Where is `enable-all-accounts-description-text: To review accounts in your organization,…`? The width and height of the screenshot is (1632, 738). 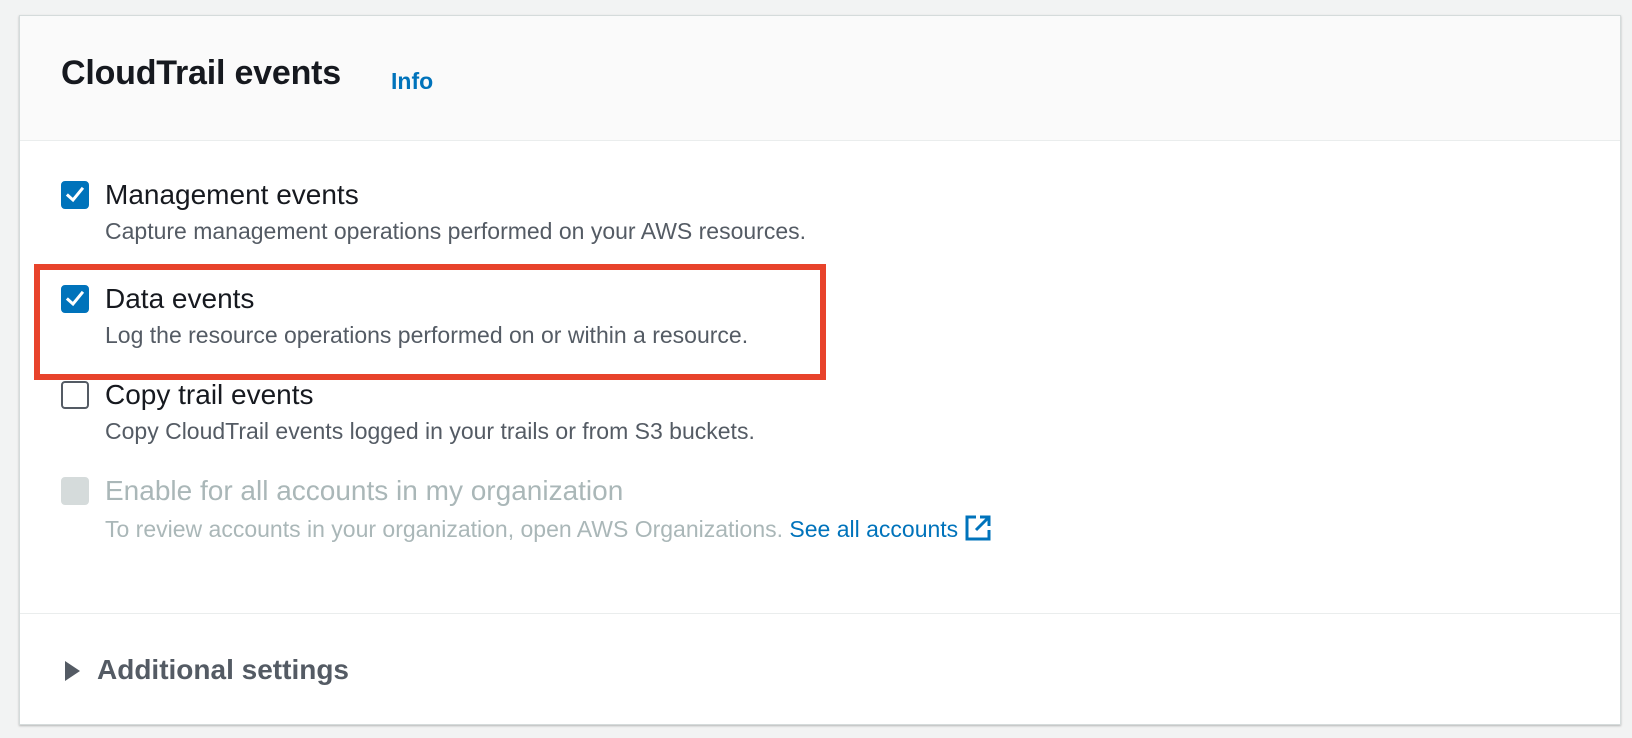 enable-all-accounts-description-text: To review accounts in your organization,… is located at coordinates (444, 529).